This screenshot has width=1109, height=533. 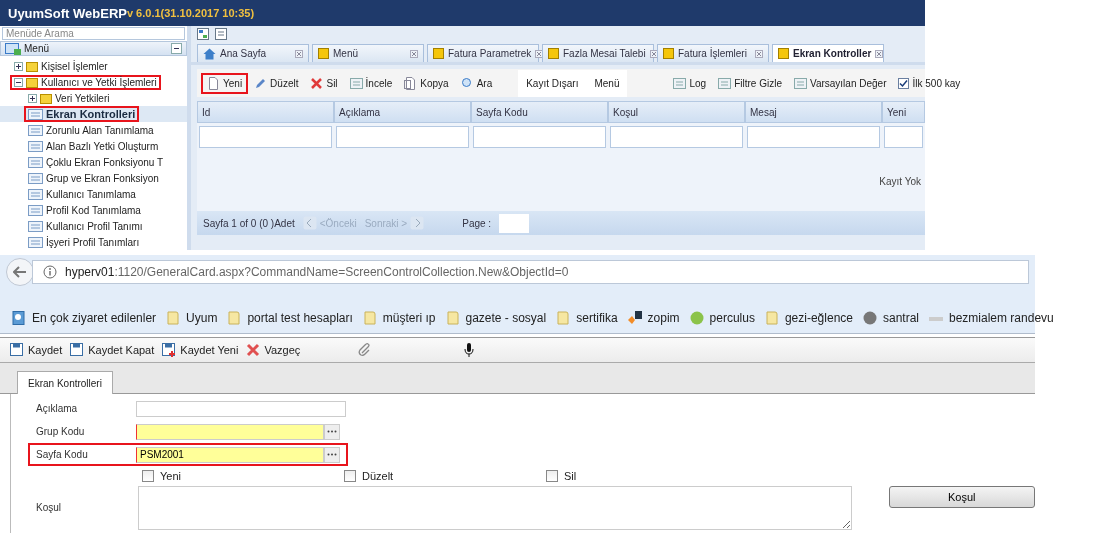 What do you see at coordinates (903, 112) in the screenshot?
I see `column-header: Yeni` at bounding box center [903, 112].